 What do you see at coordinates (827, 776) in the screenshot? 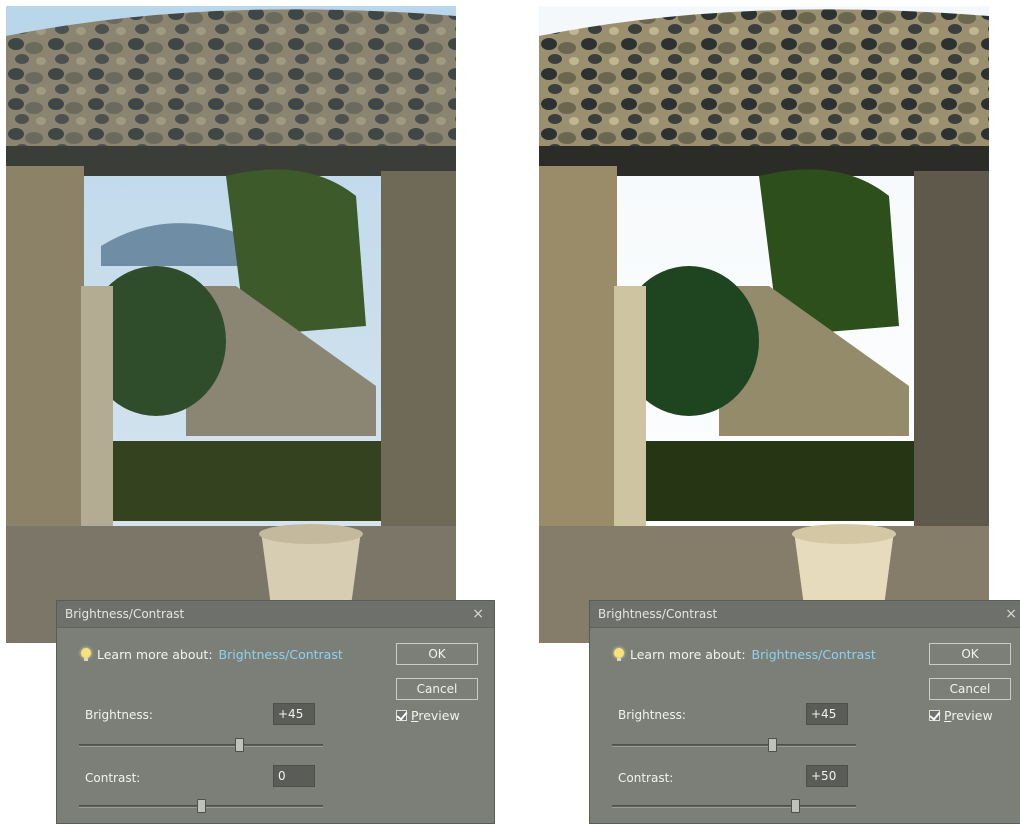
I see `contrast-input: +50` at bounding box center [827, 776].